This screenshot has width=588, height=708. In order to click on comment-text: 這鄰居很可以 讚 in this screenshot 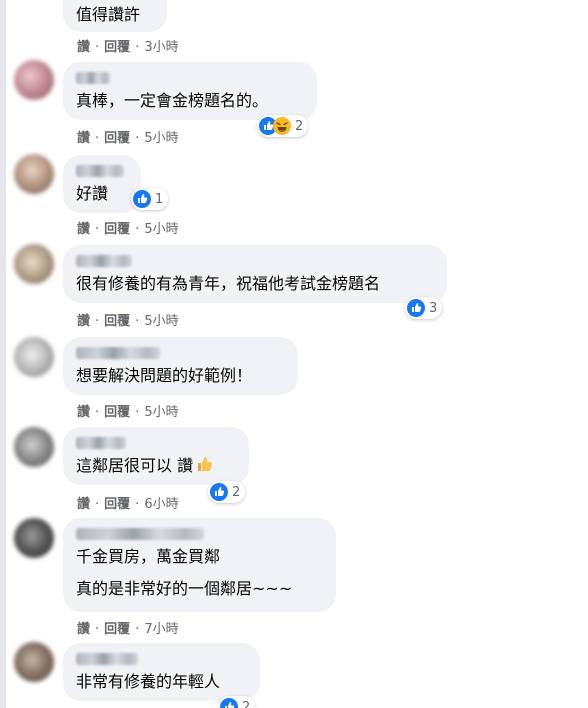, I will do `click(156, 466)`.